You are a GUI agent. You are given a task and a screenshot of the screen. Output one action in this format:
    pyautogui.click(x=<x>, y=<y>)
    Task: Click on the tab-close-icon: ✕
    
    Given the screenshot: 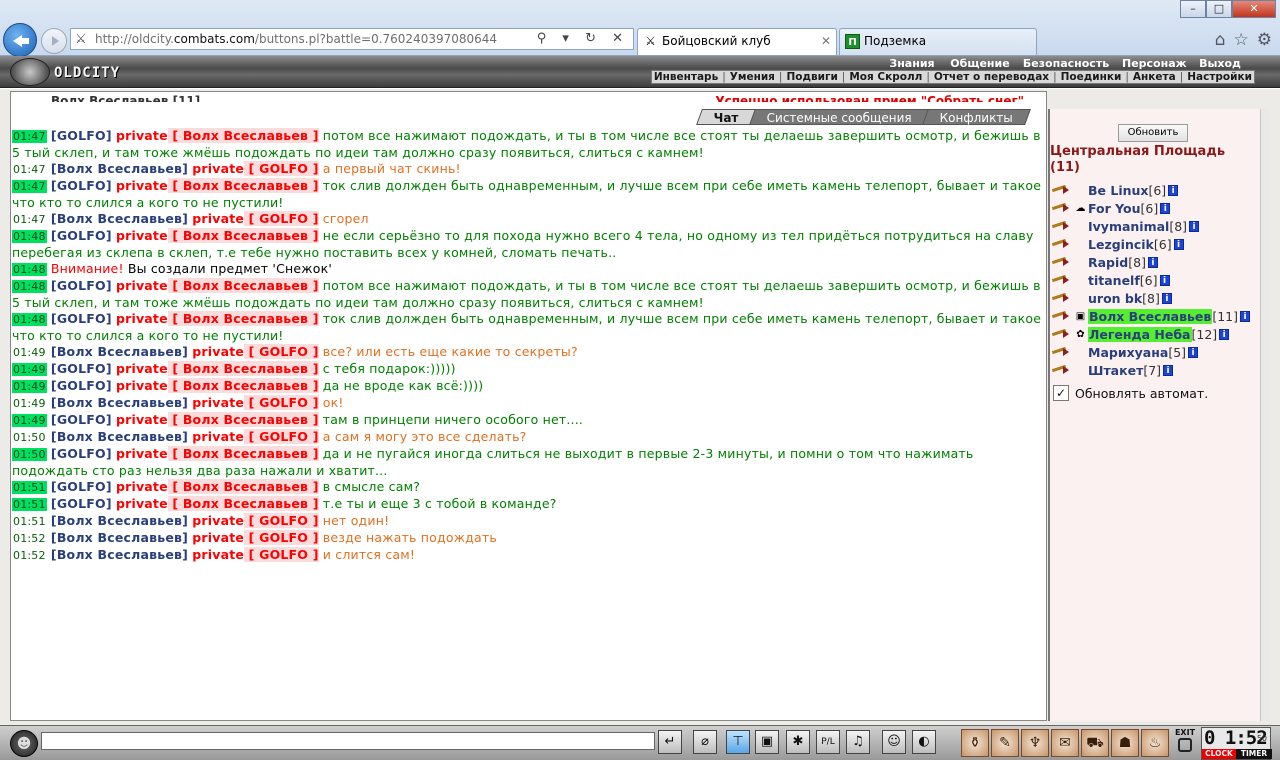 What is the action you would take?
    pyautogui.click(x=826, y=41)
    